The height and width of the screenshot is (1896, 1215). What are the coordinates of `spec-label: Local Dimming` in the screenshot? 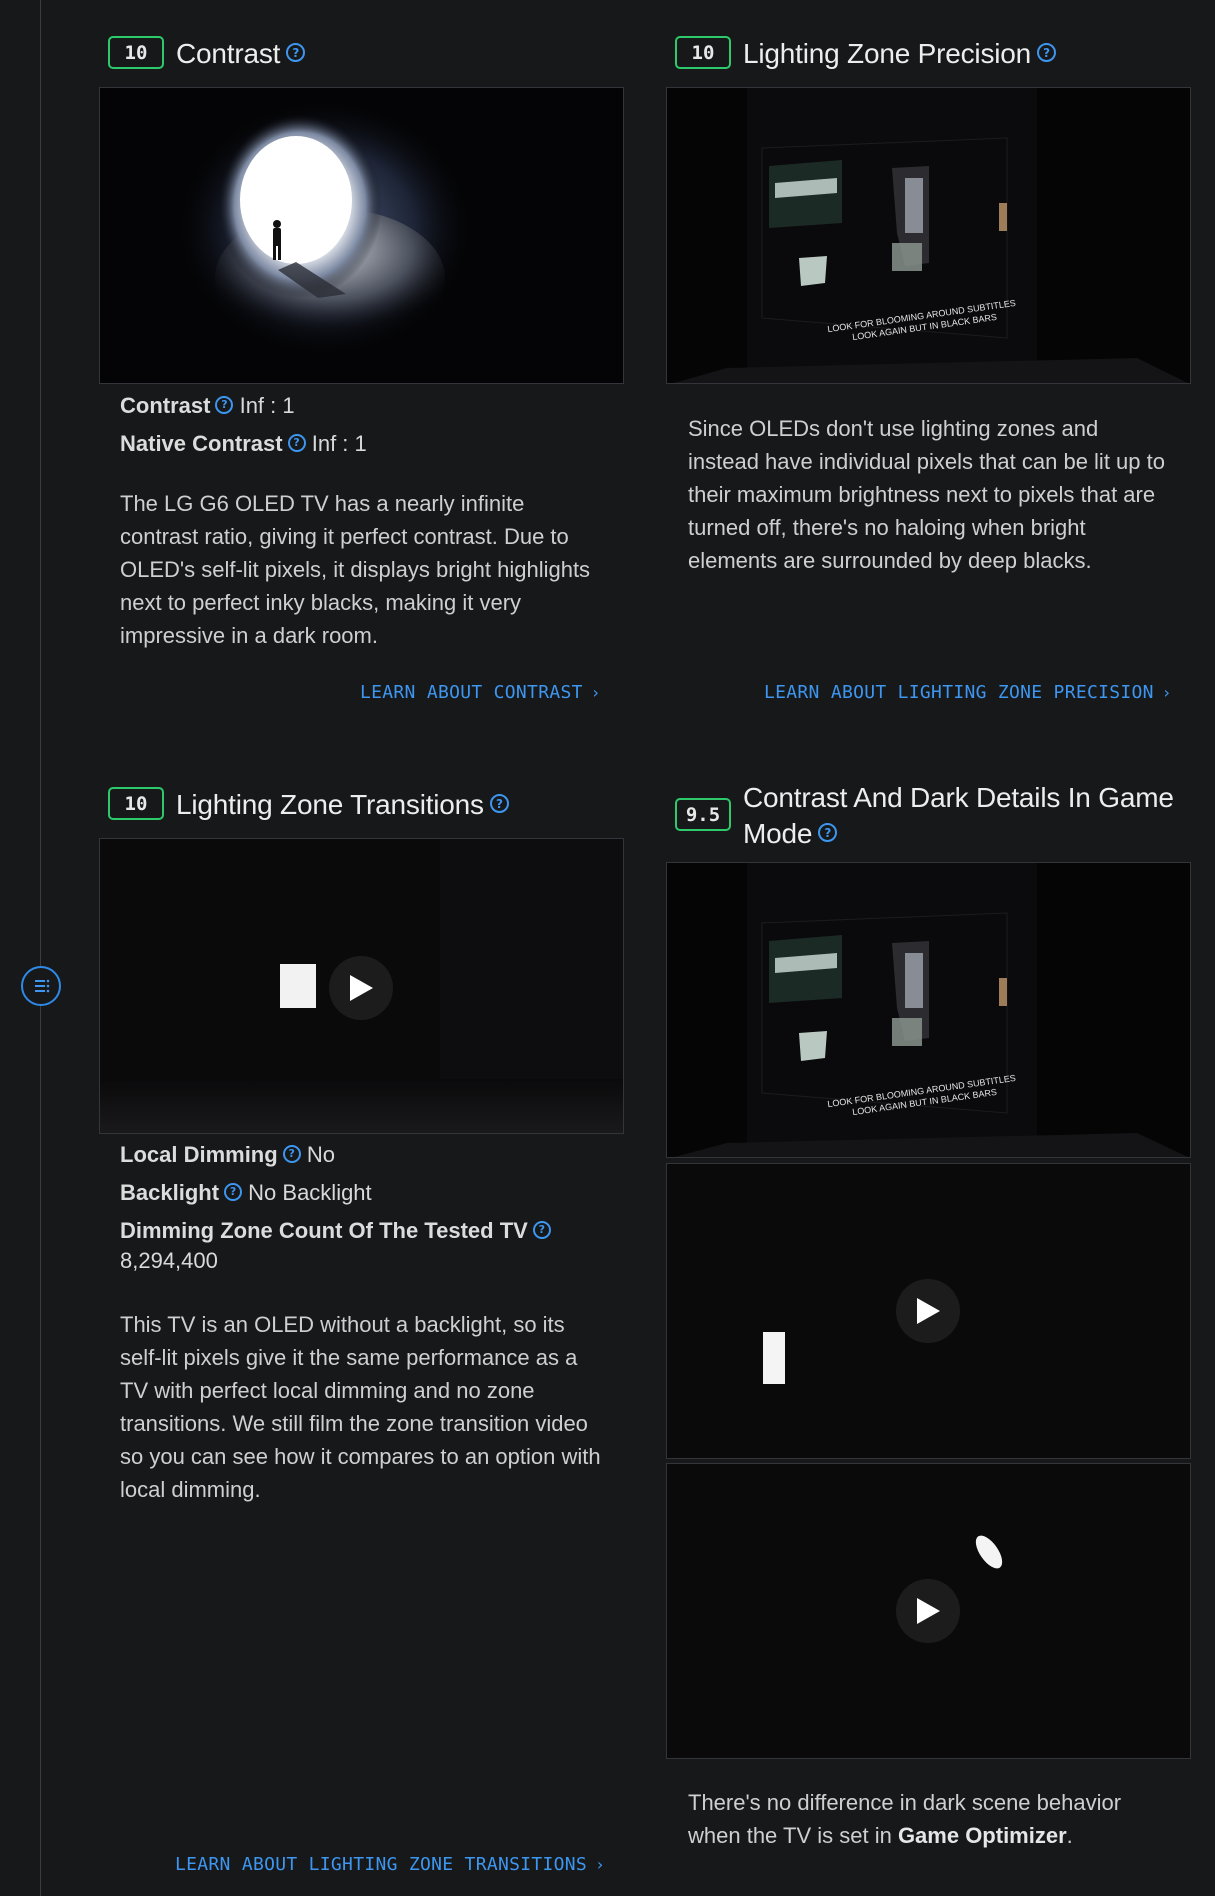 It's located at (199, 1154).